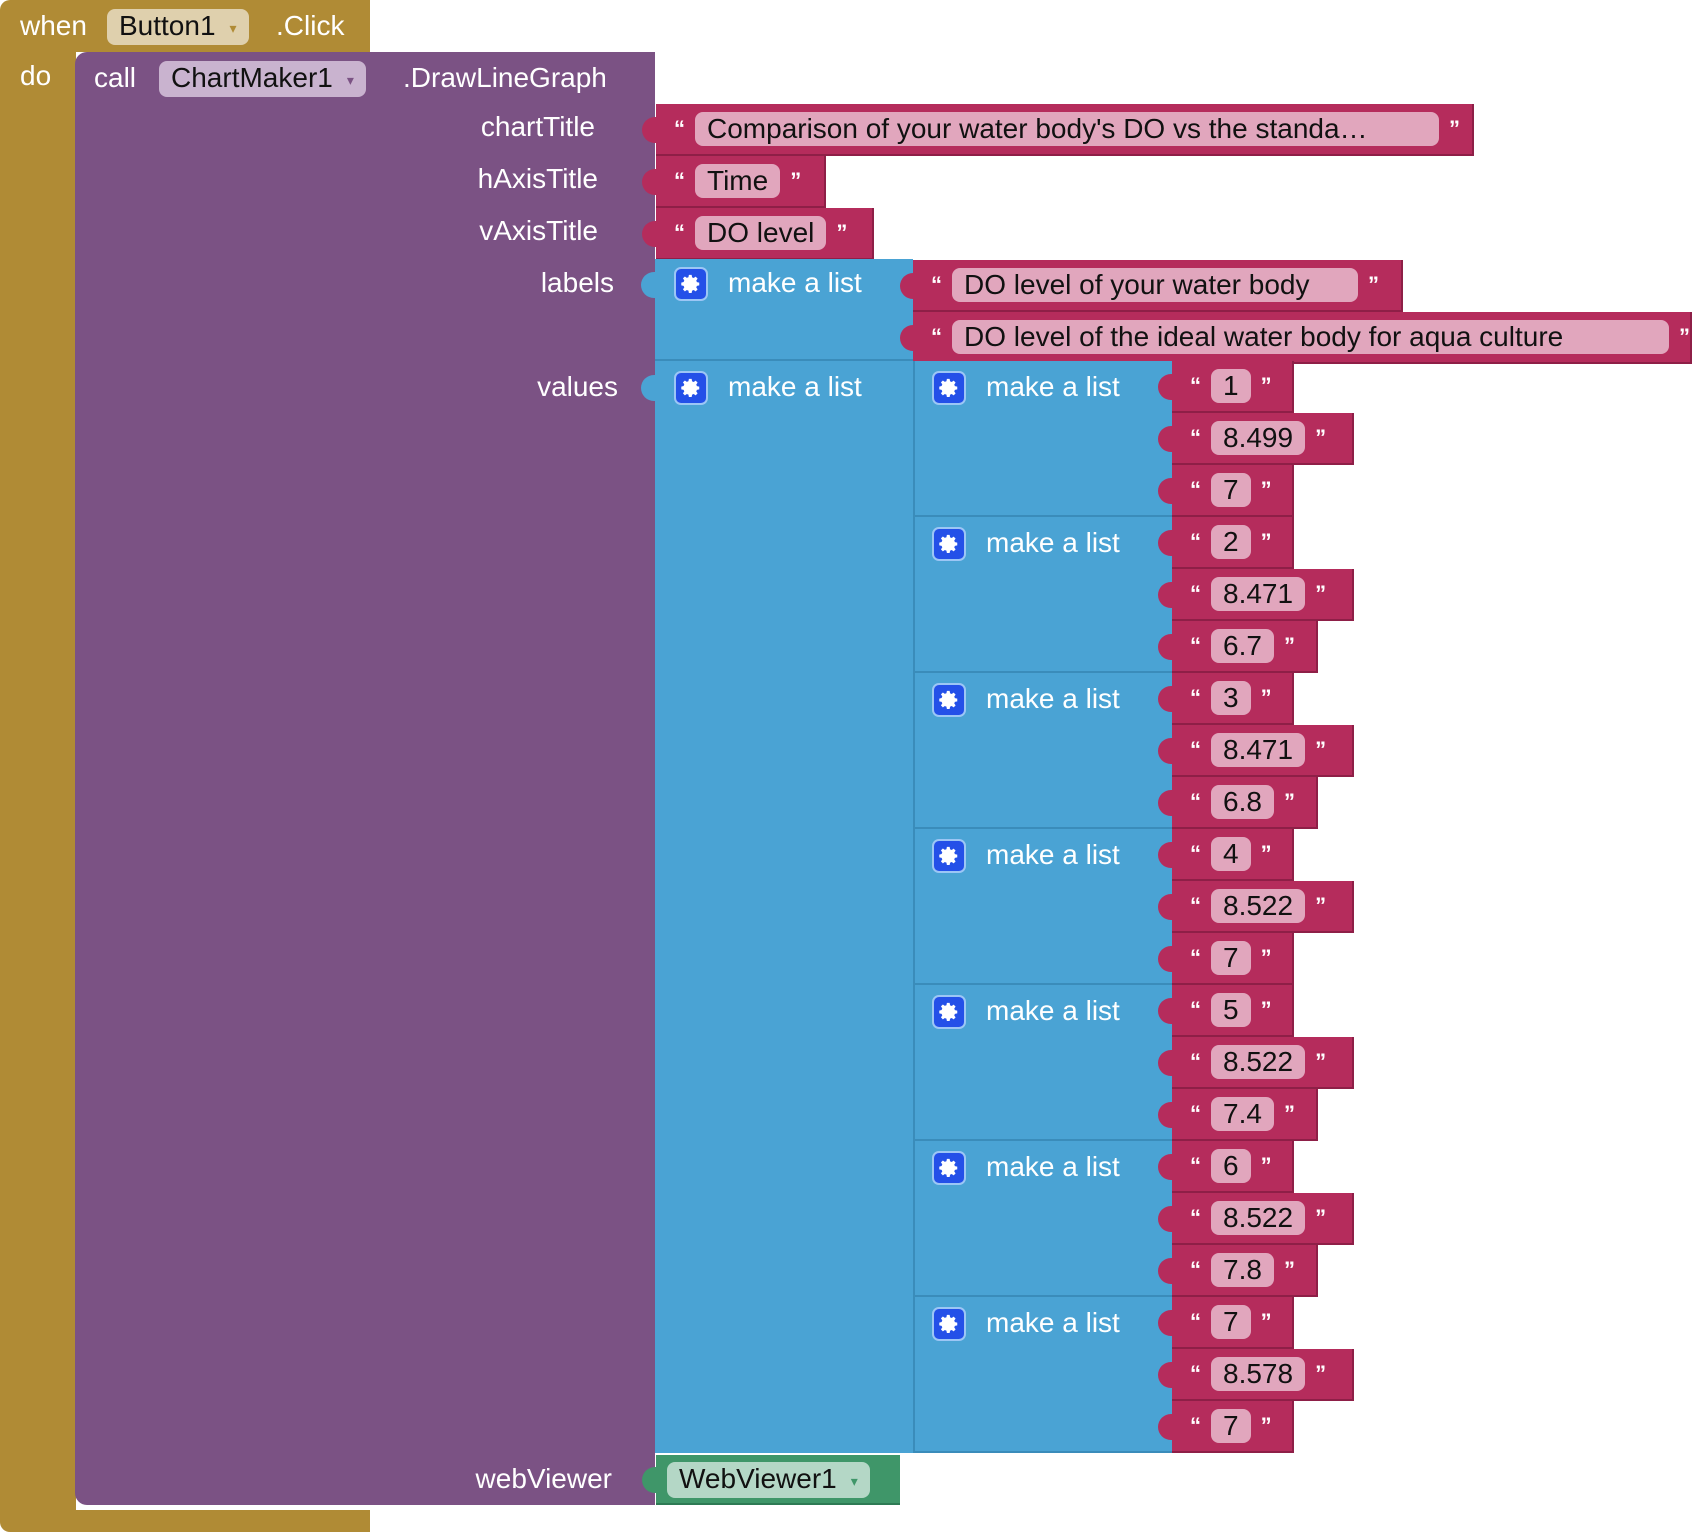  I want to click on text-block-vaxistitle: “ DO level ”, so click(765, 234).